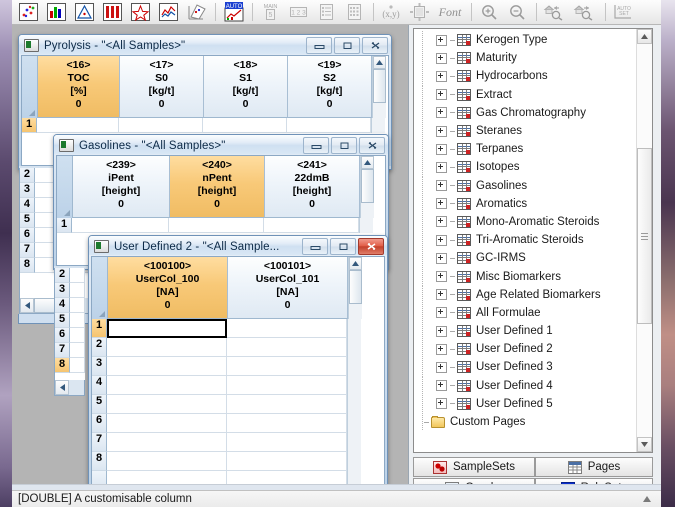 This screenshot has height=507, width=675. What do you see at coordinates (69, 388) in the screenshot?
I see `horizontal-scrollbar-gasolines` at bounding box center [69, 388].